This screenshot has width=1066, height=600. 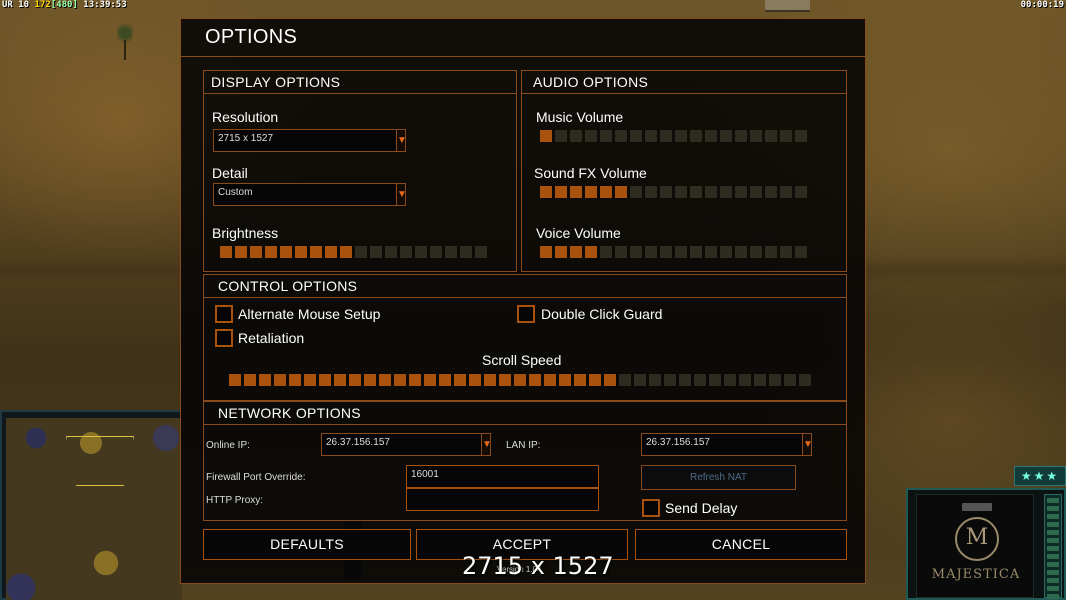 I want to click on firewall-port-input: 16001, so click(x=502, y=476).